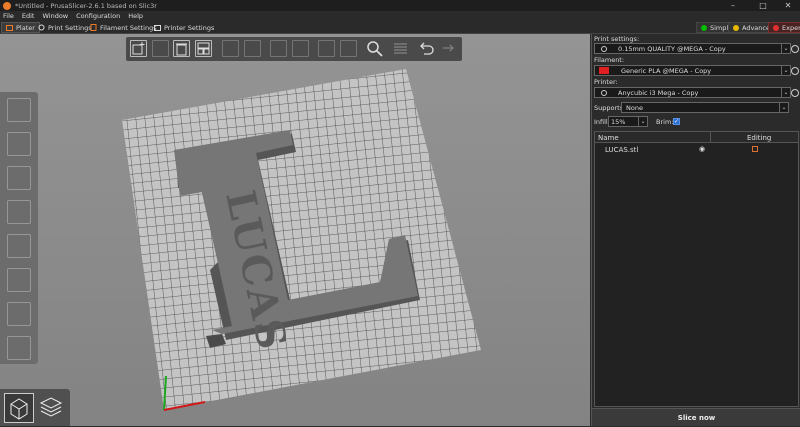 This screenshot has height=427, width=800. What do you see at coordinates (606, 82) in the screenshot?
I see `printer-label: Printer:` at bounding box center [606, 82].